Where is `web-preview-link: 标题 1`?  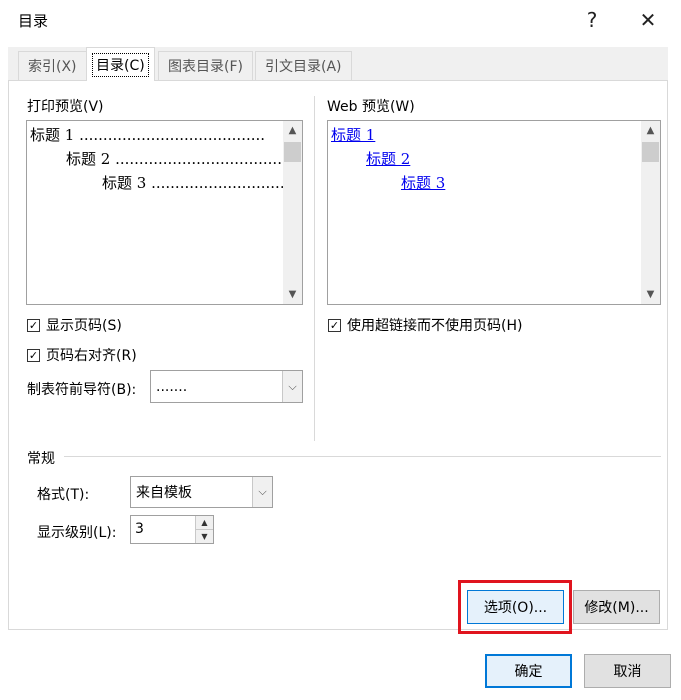
web-preview-link: 标题 1 is located at coordinates (353, 134).